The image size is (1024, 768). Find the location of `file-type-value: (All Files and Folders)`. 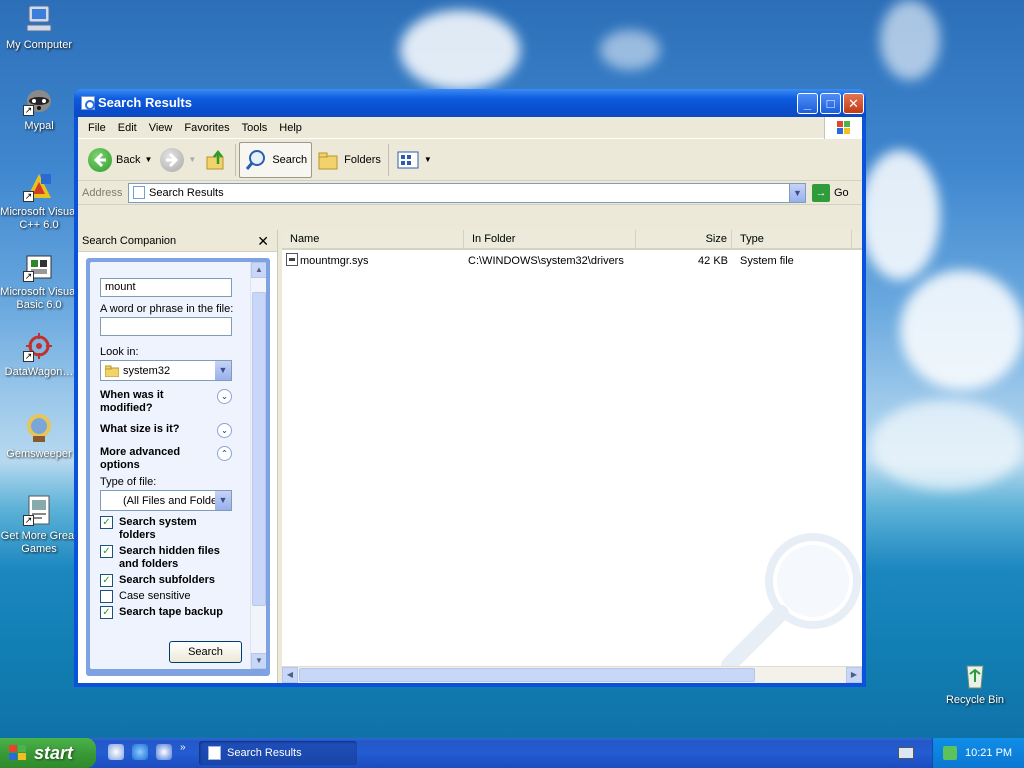

file-type-value: (All Files and Folders) is located at coordinates (176, 500).